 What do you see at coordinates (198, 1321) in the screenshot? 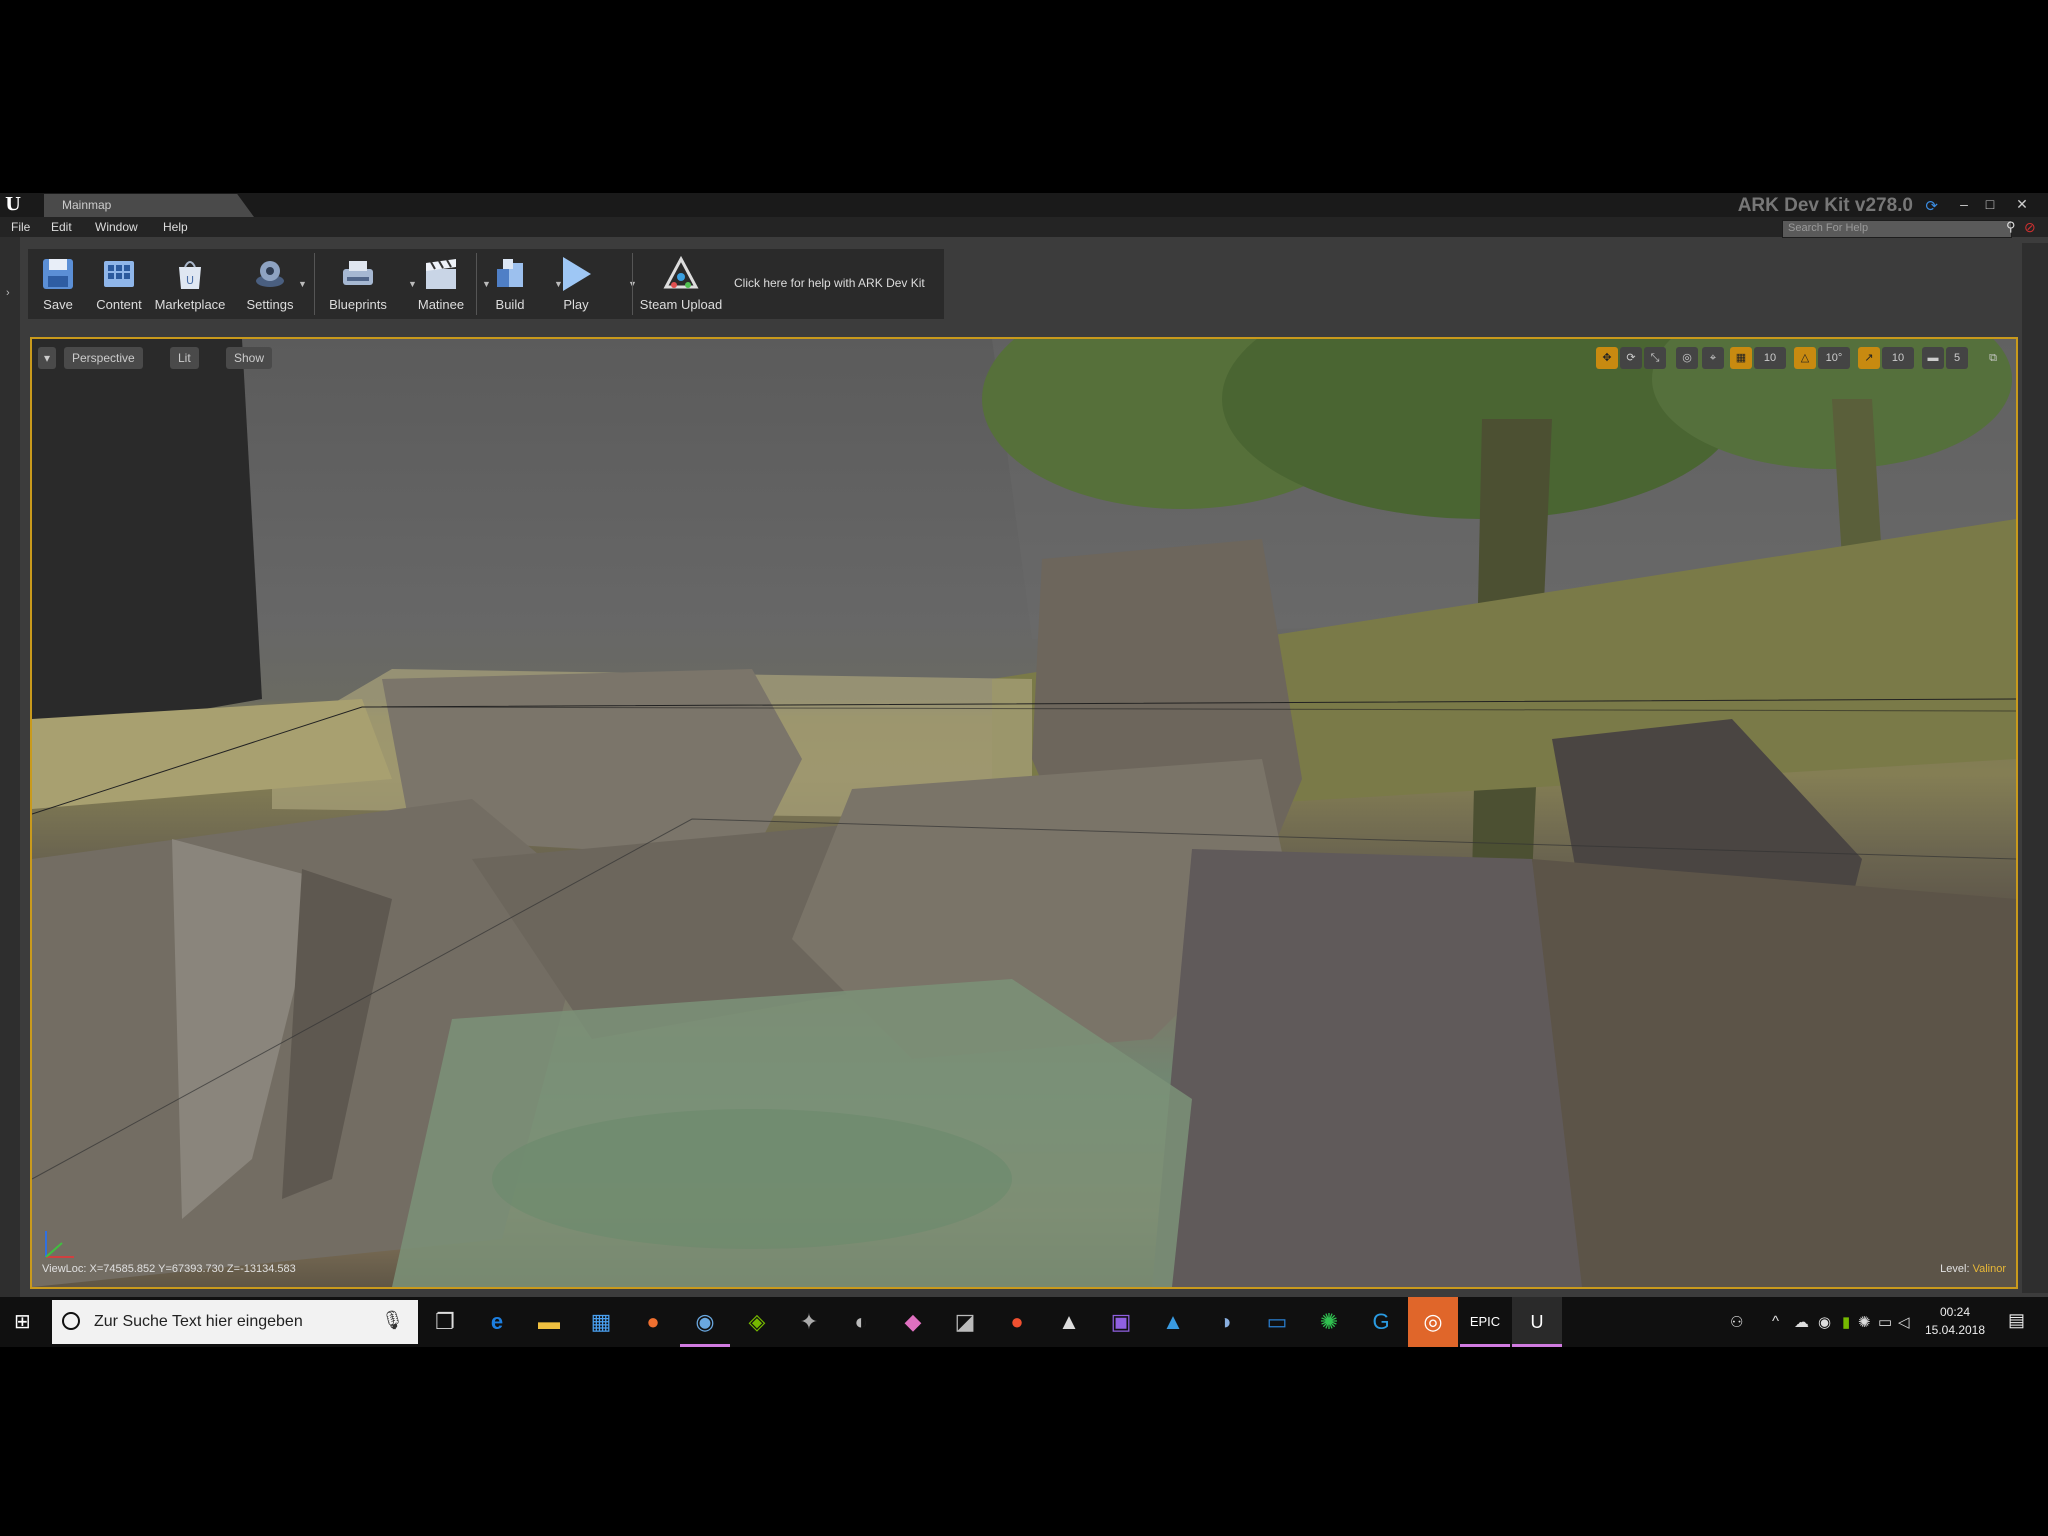
I see `taskbar-search-placeholder: Zur Suche Text hier eingeben` at bounding box center [198, 1321].